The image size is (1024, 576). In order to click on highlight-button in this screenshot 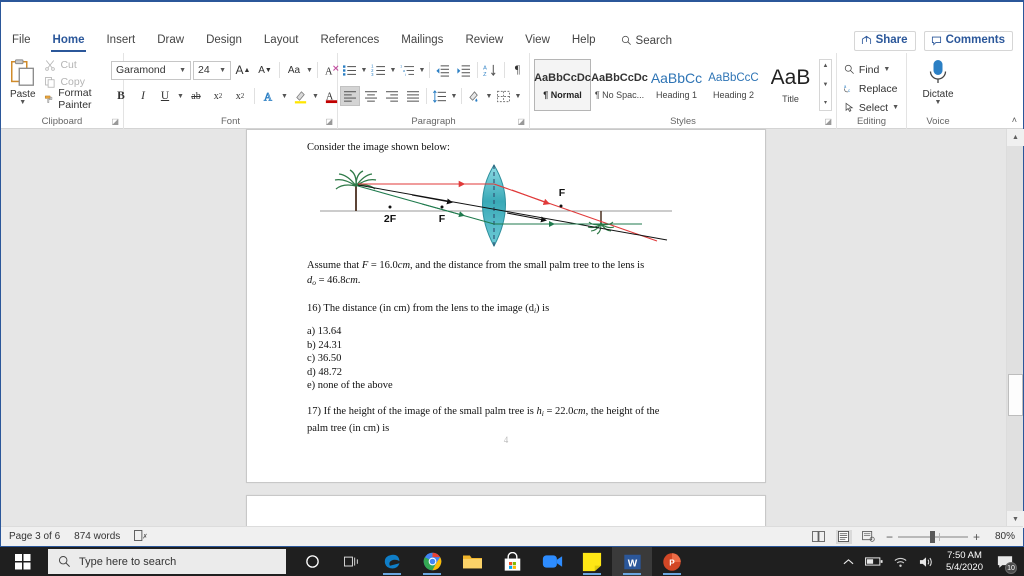, I will do `click(300, 96)`.